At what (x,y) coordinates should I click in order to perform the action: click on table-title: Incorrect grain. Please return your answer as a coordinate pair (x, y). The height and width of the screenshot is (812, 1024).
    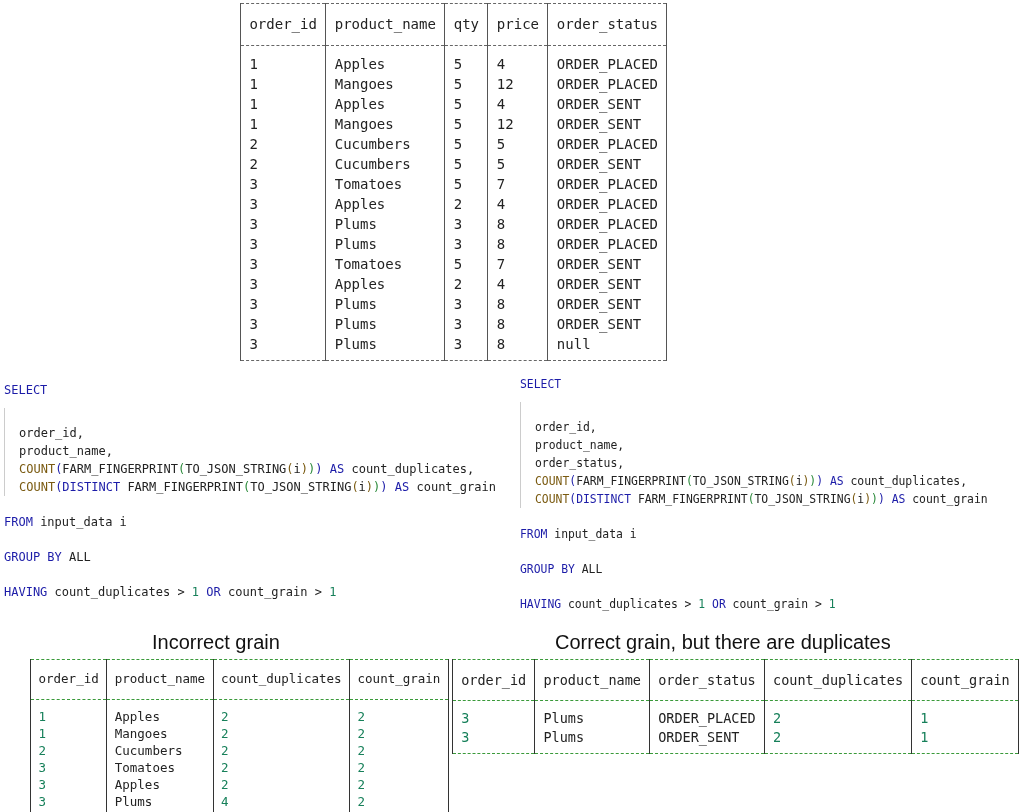
    Looking at the image, I should click on (216, 642).